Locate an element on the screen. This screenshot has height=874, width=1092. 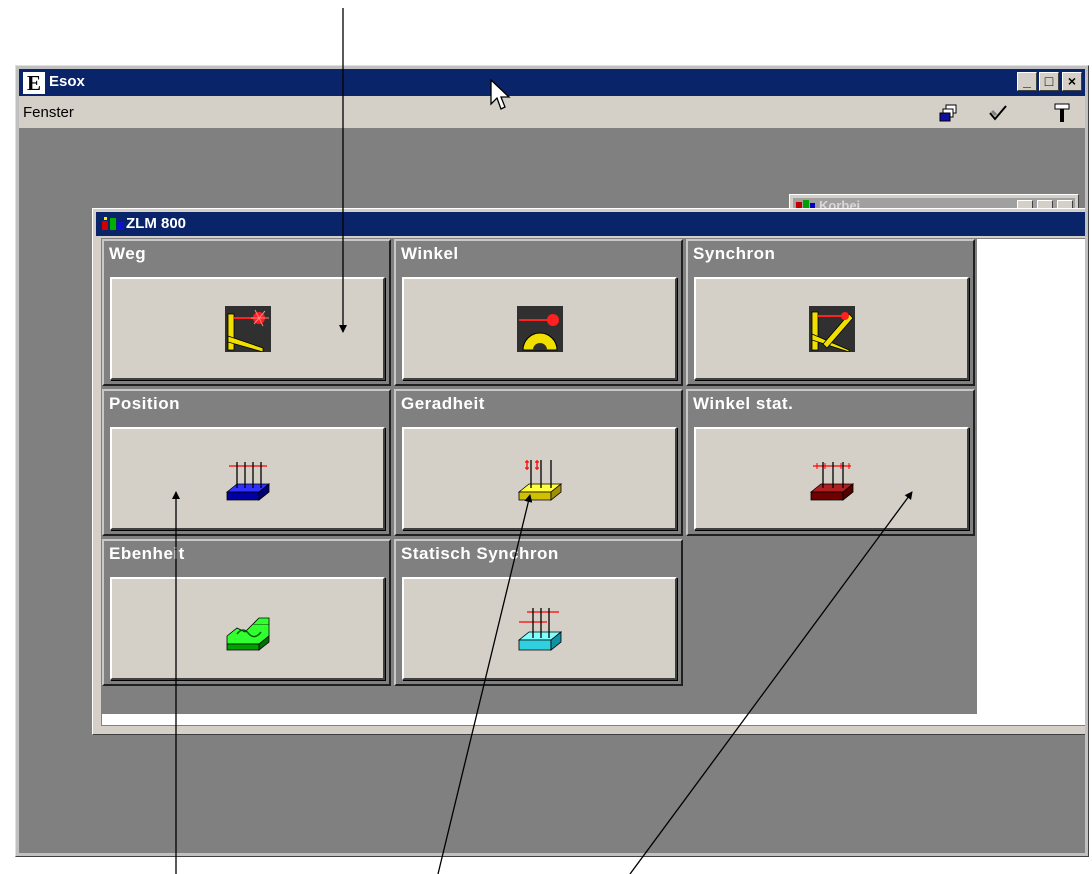
app-title: Esox is located at coordinates (67, 81).